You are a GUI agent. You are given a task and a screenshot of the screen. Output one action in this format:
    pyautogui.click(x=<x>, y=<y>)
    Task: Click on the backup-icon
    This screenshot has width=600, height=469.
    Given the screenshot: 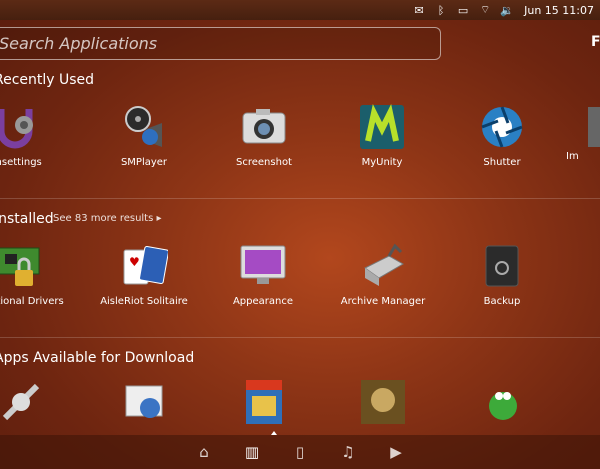 What is the action you would take?
    pyautogui.click(x=502, y=266)
    